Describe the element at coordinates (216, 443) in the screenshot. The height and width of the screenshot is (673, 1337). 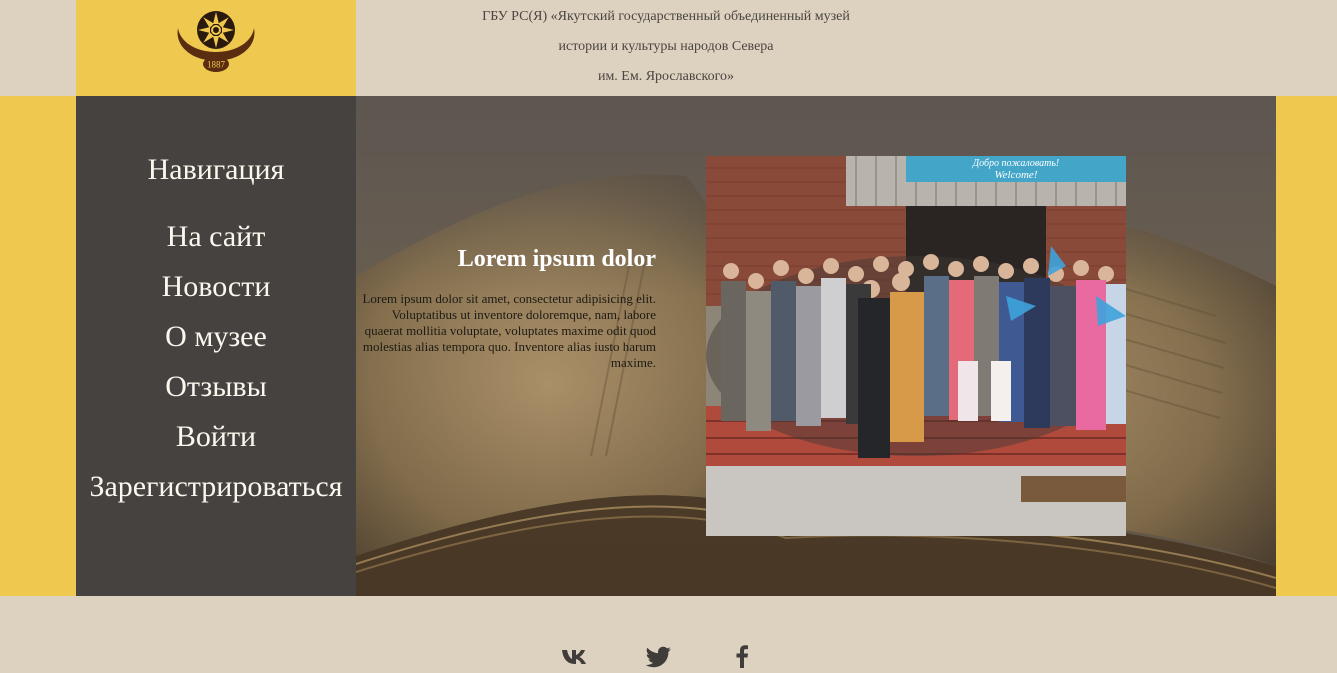
I see `nav-item-login: Войти` at that location.